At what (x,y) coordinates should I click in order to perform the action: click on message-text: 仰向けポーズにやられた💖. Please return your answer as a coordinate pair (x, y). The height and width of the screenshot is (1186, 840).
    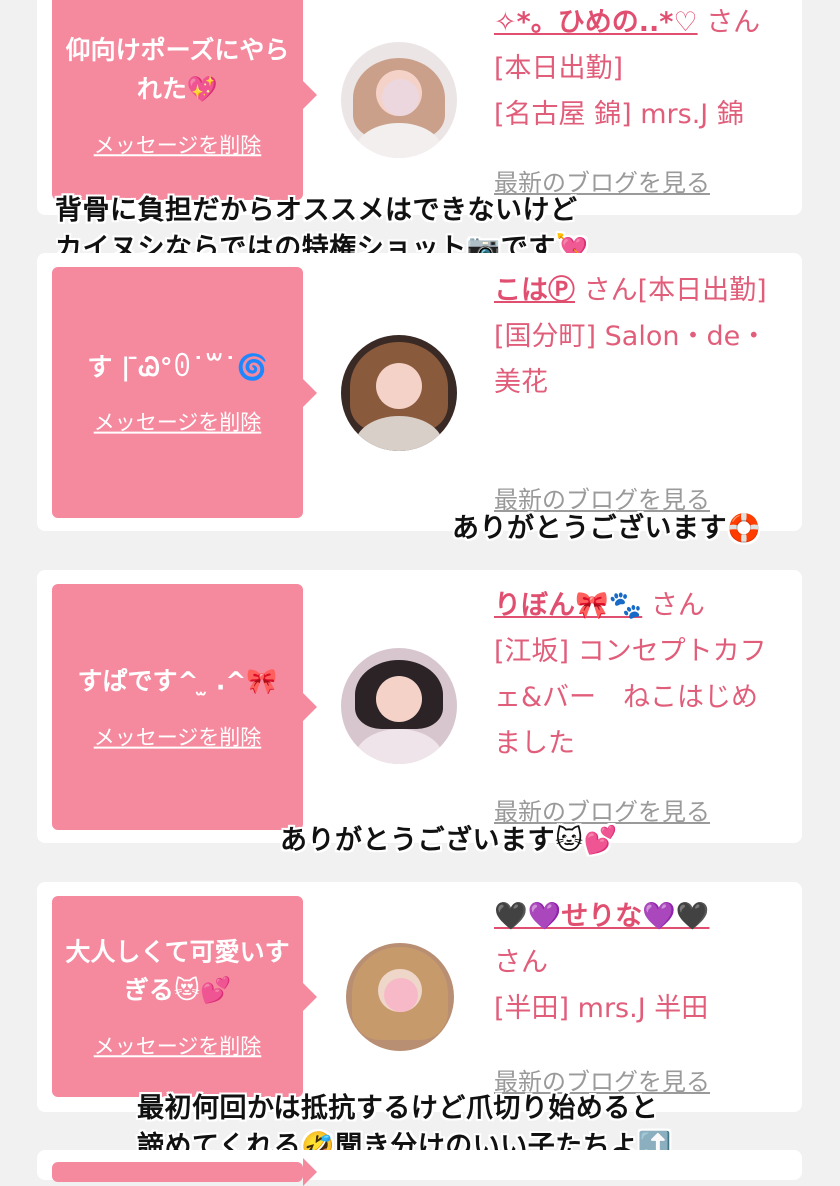
    Looking at the image, I should click on (177, 69).